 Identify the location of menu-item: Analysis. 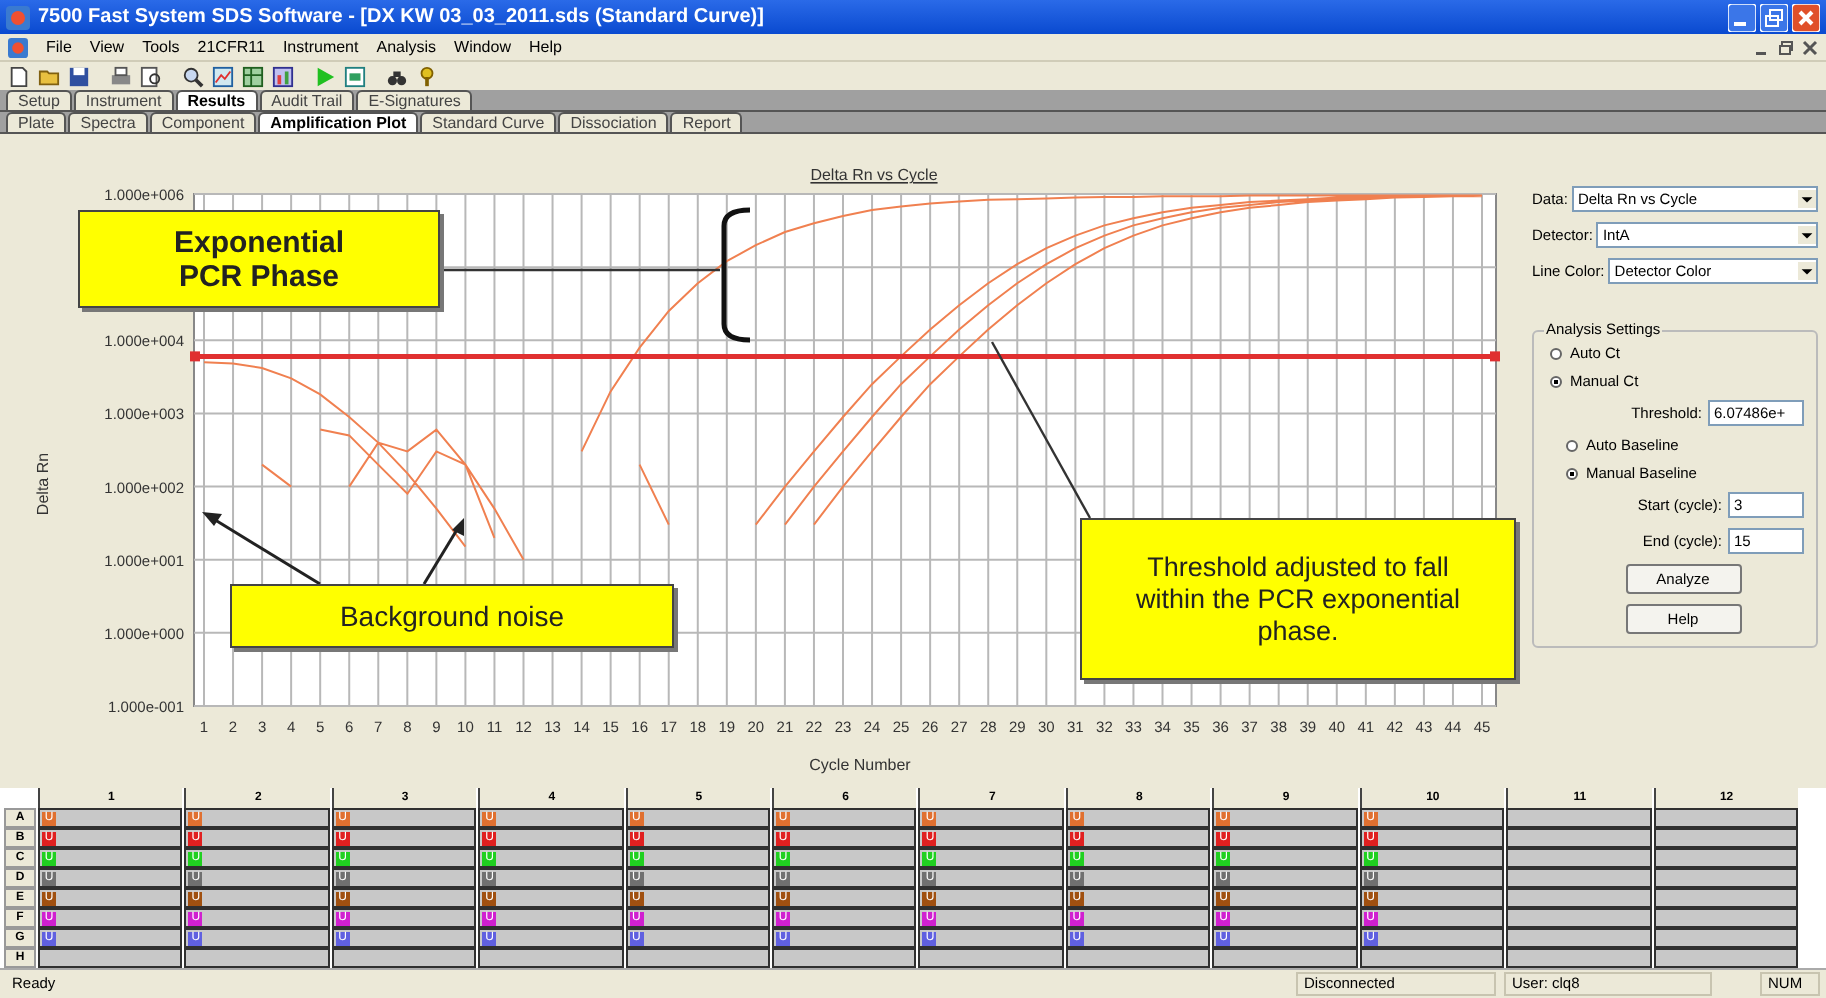
(406, 47).